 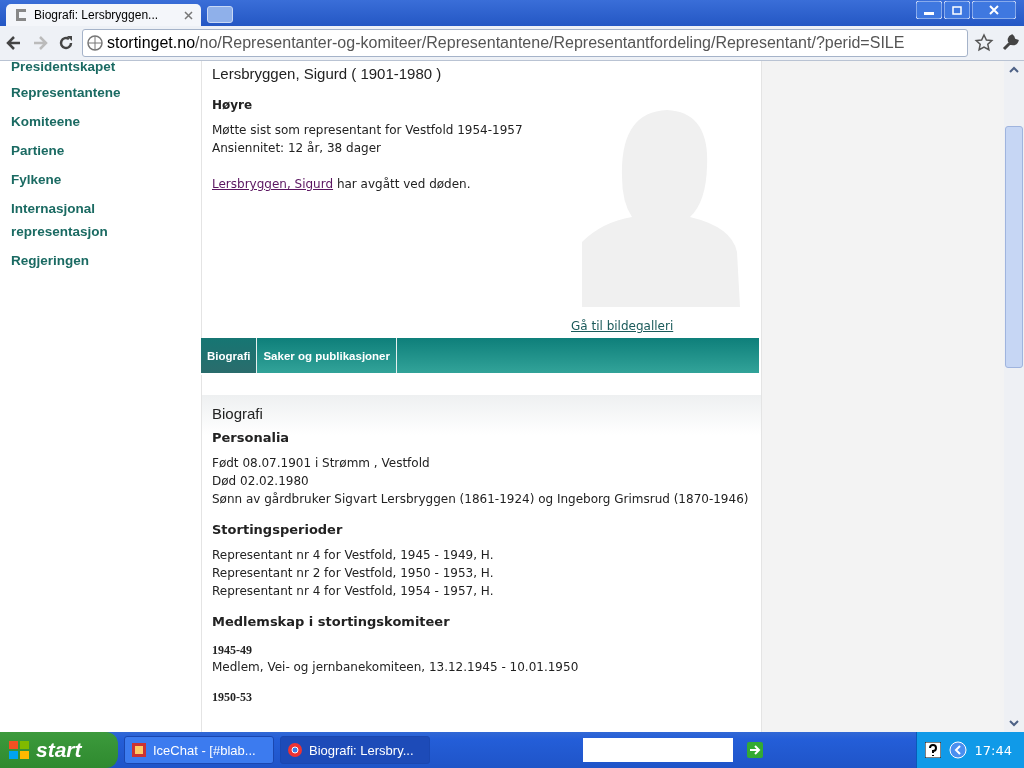 I want to click on biography-line: Død 02.02.1980, so click(x=261, y=481).